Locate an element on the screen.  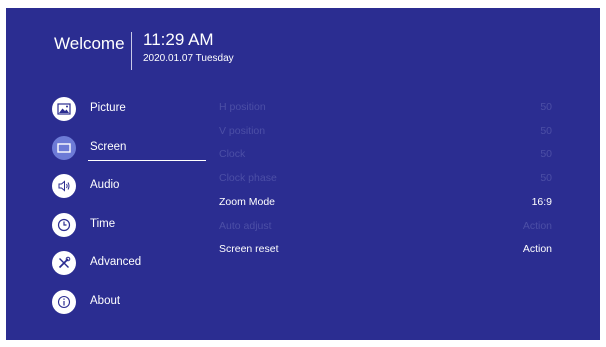
menu-item-about: About is located at coordinates (132, 302).